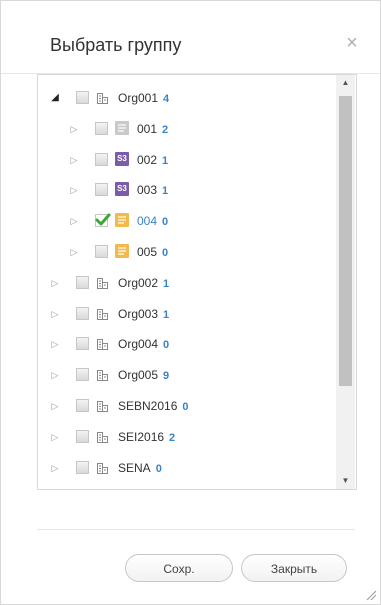 This screenshot has height=605, width=381. Describe the element at coordinates (147, 160) in the screenshot. I see `node-name: 002` at that location.